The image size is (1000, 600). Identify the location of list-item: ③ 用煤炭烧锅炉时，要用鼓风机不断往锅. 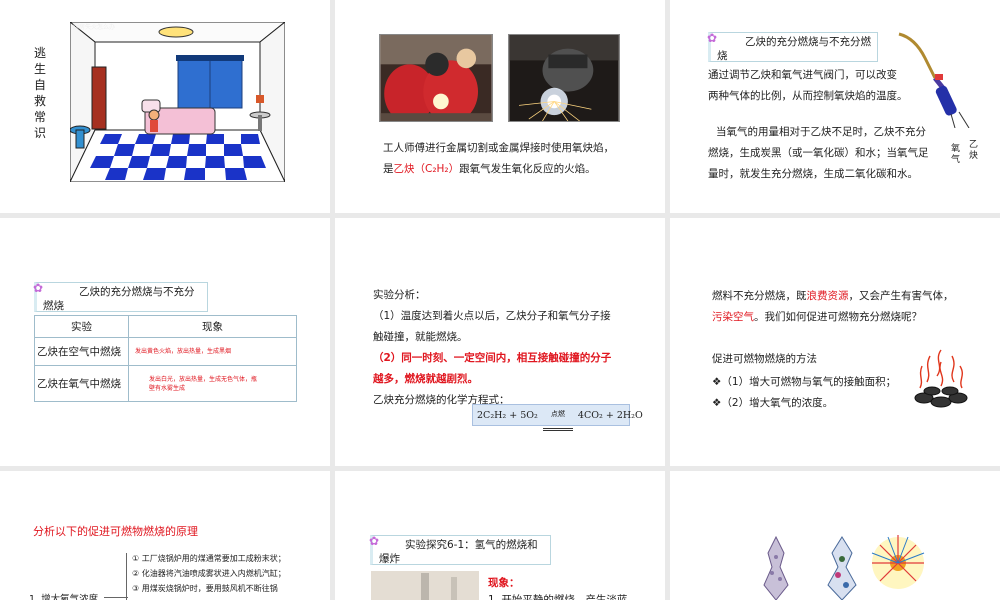
(205, 588).